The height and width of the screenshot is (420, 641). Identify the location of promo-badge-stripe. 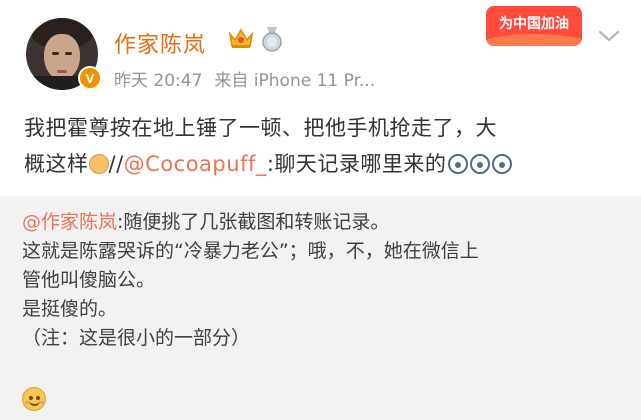
(534, 40).